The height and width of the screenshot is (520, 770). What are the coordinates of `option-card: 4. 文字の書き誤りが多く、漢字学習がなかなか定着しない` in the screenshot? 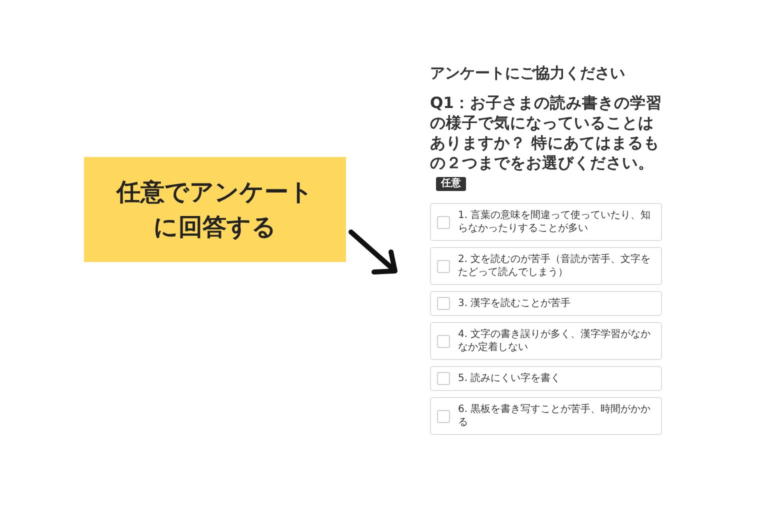 It's located at (546, 341).